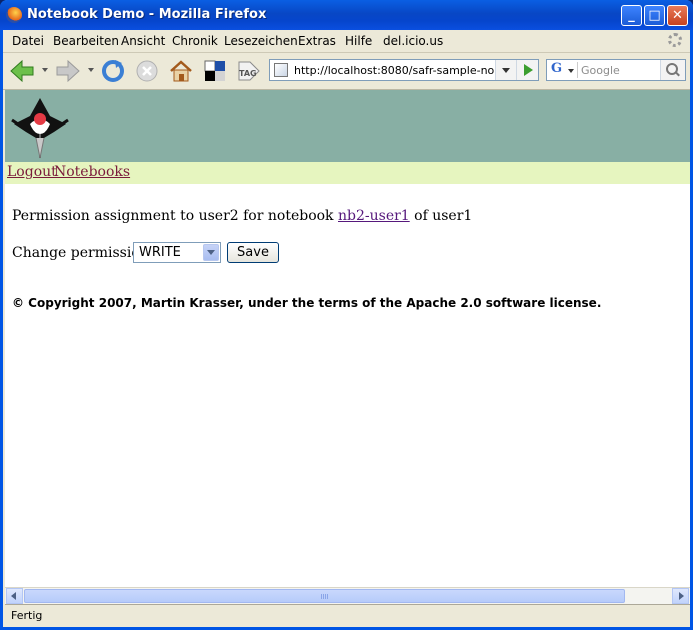 The image size is (693, 630). I want to click on select-dropdown-icon, so click(211, 252).